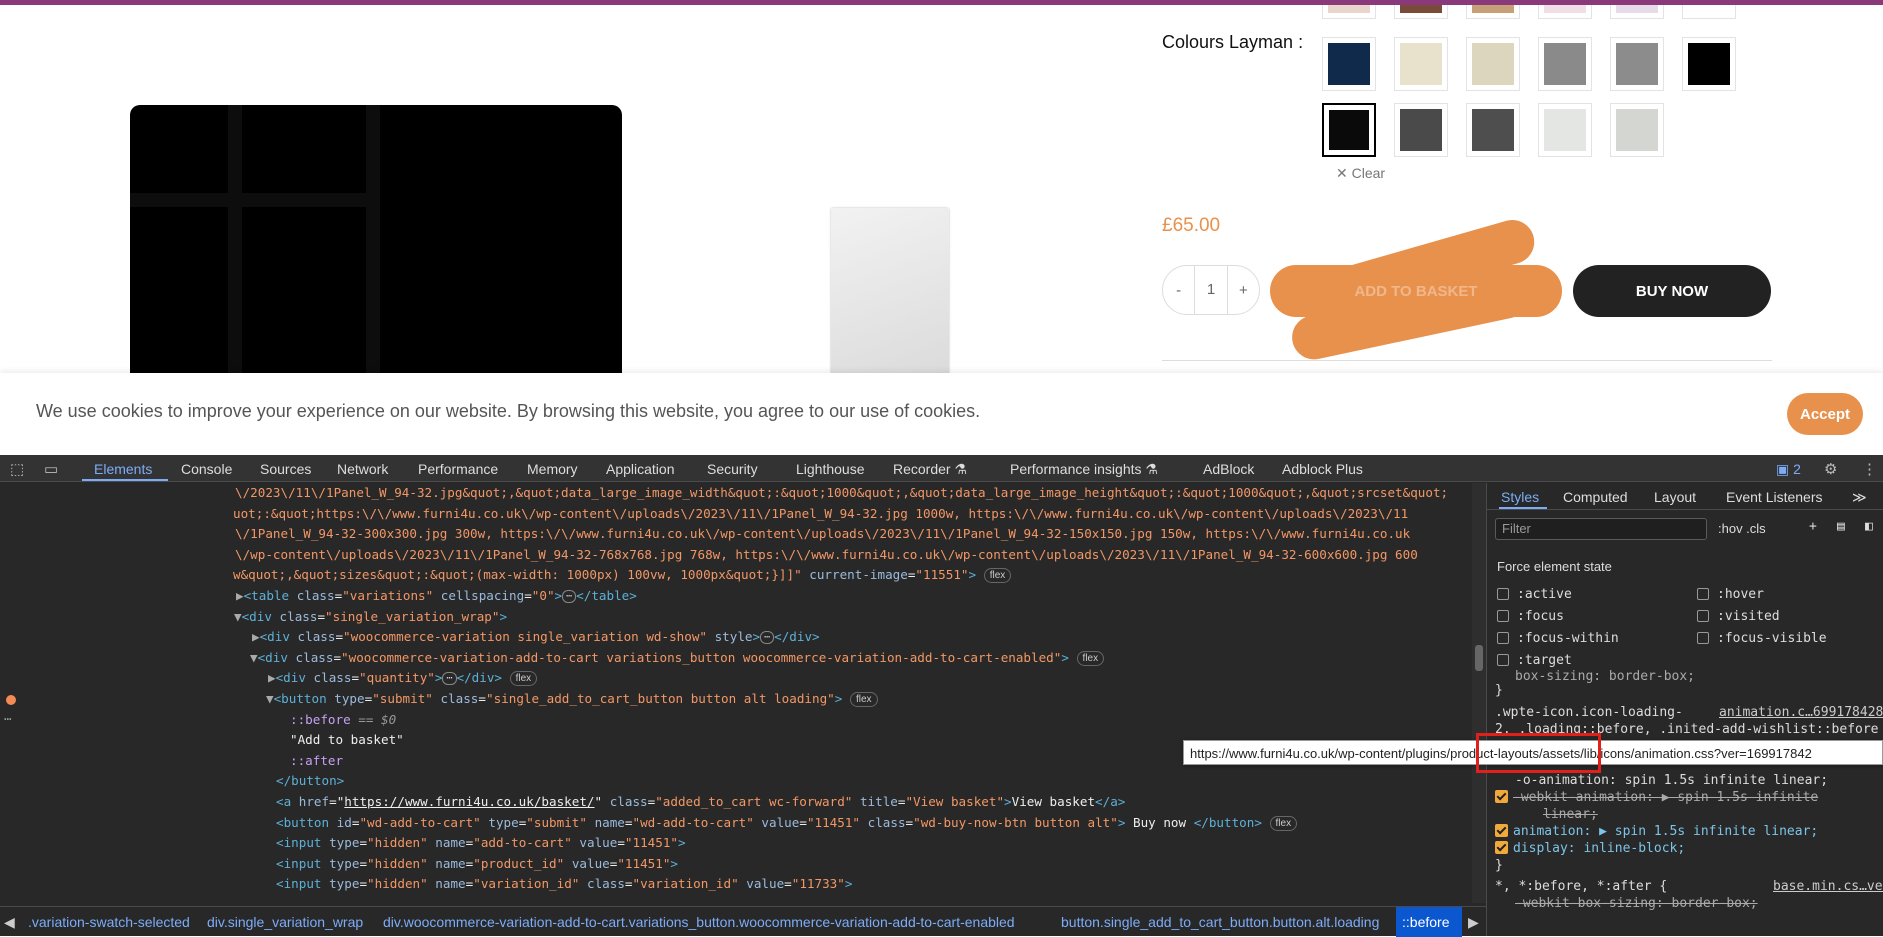 The width and height of the screenshot is (1883, 937). I want to click on issues-badge: ▣ 2, so click(1788, 469).